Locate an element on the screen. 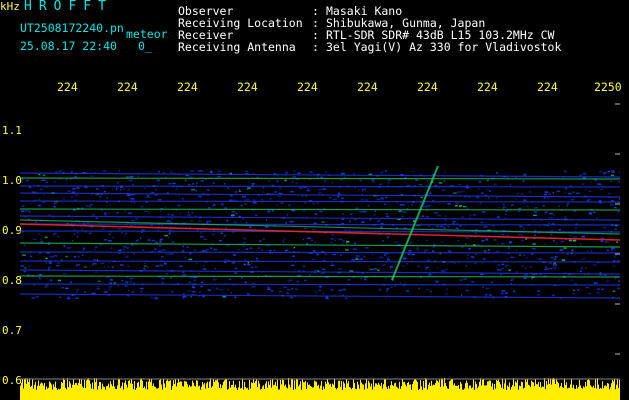 This screenshot has width=629, height=400. filename: UT2508172240.pn is located at coordinates (72, 28).